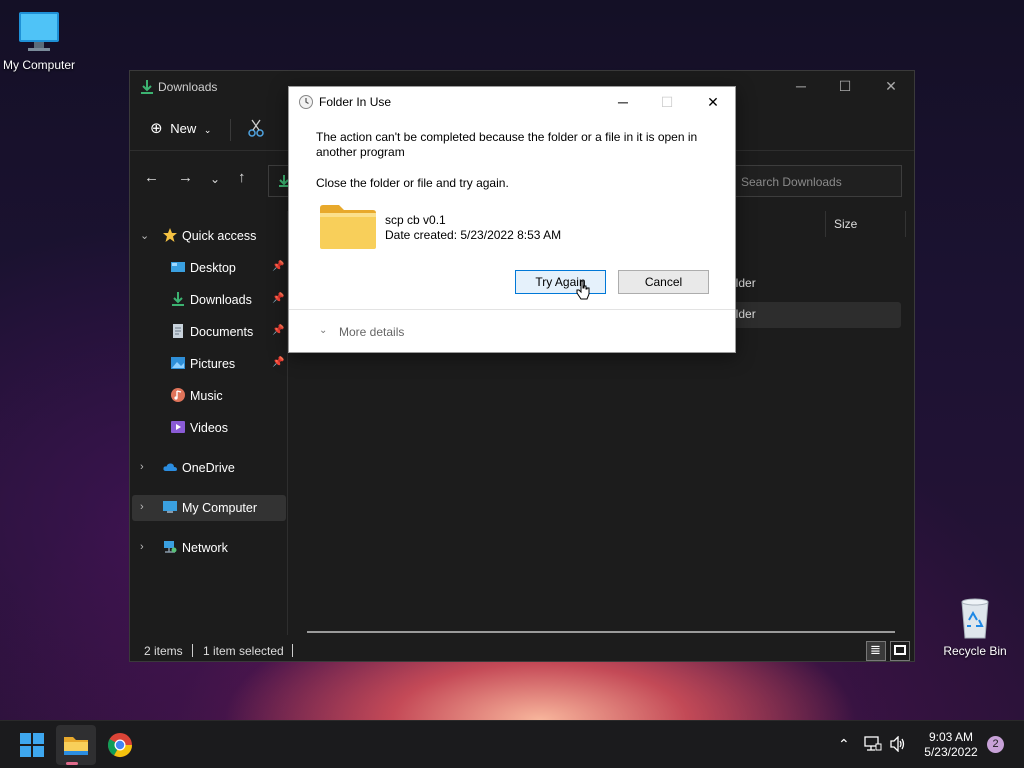 This screenshot has width=1024, height=768. Describe the element at coordinates (170, 507) in the screenshot. I see `computer-icon` at that location.